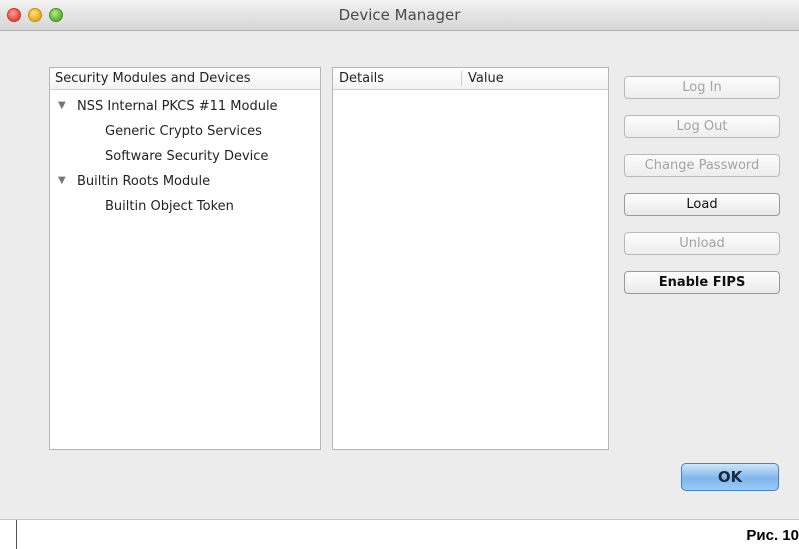 The width and height of the screenshot is (799, 549). I want to click on change-password-button: Change Password, so click(702, 165).